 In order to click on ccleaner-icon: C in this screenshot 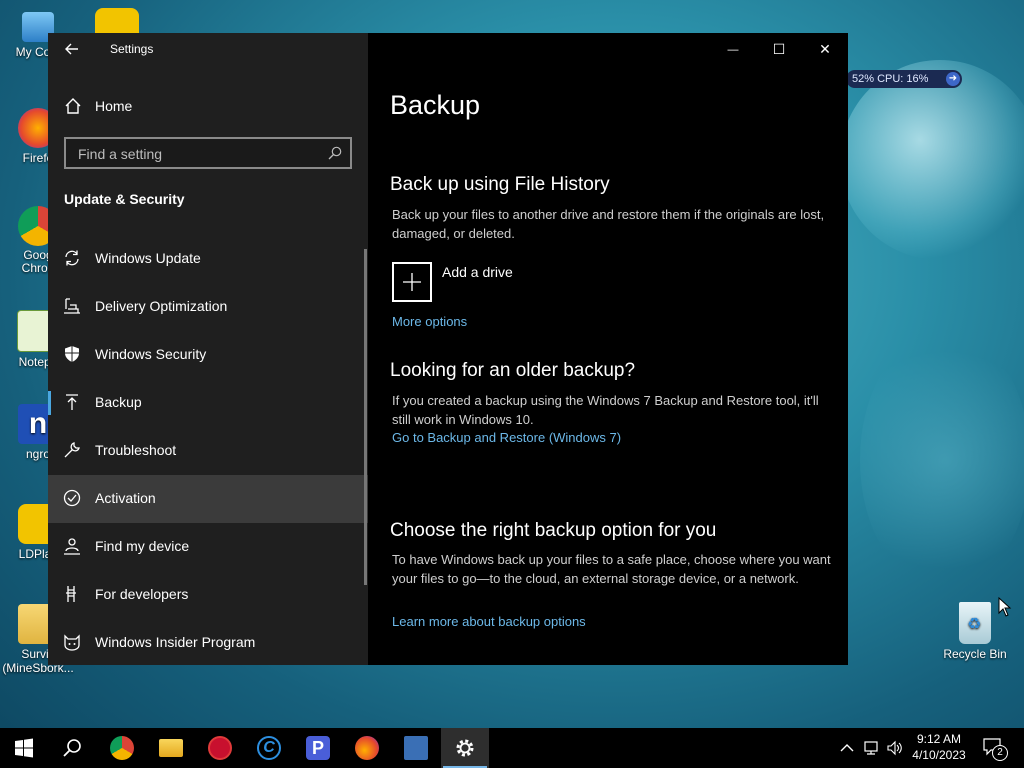, I will do `click(269, 748)`.